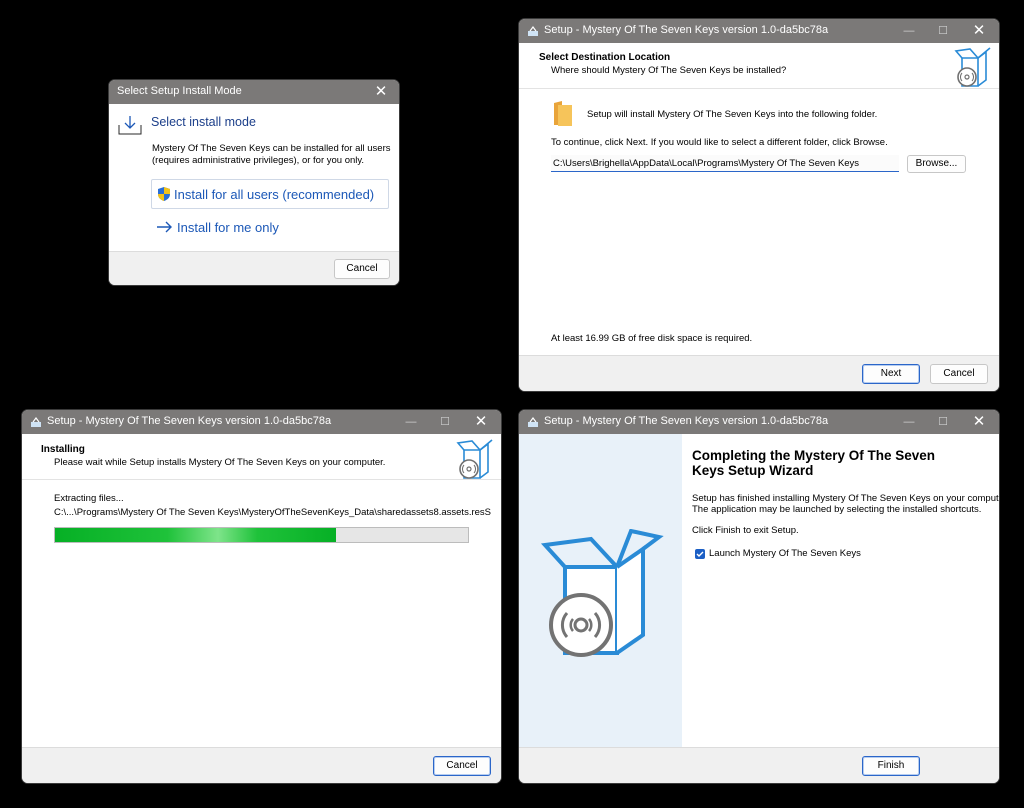 The width and height of the screenshot is (1024, 808). What do you see at coordinates (759, 88) in the screenshot?
I see `destination-header-separator` at bounding box center [759, 88].